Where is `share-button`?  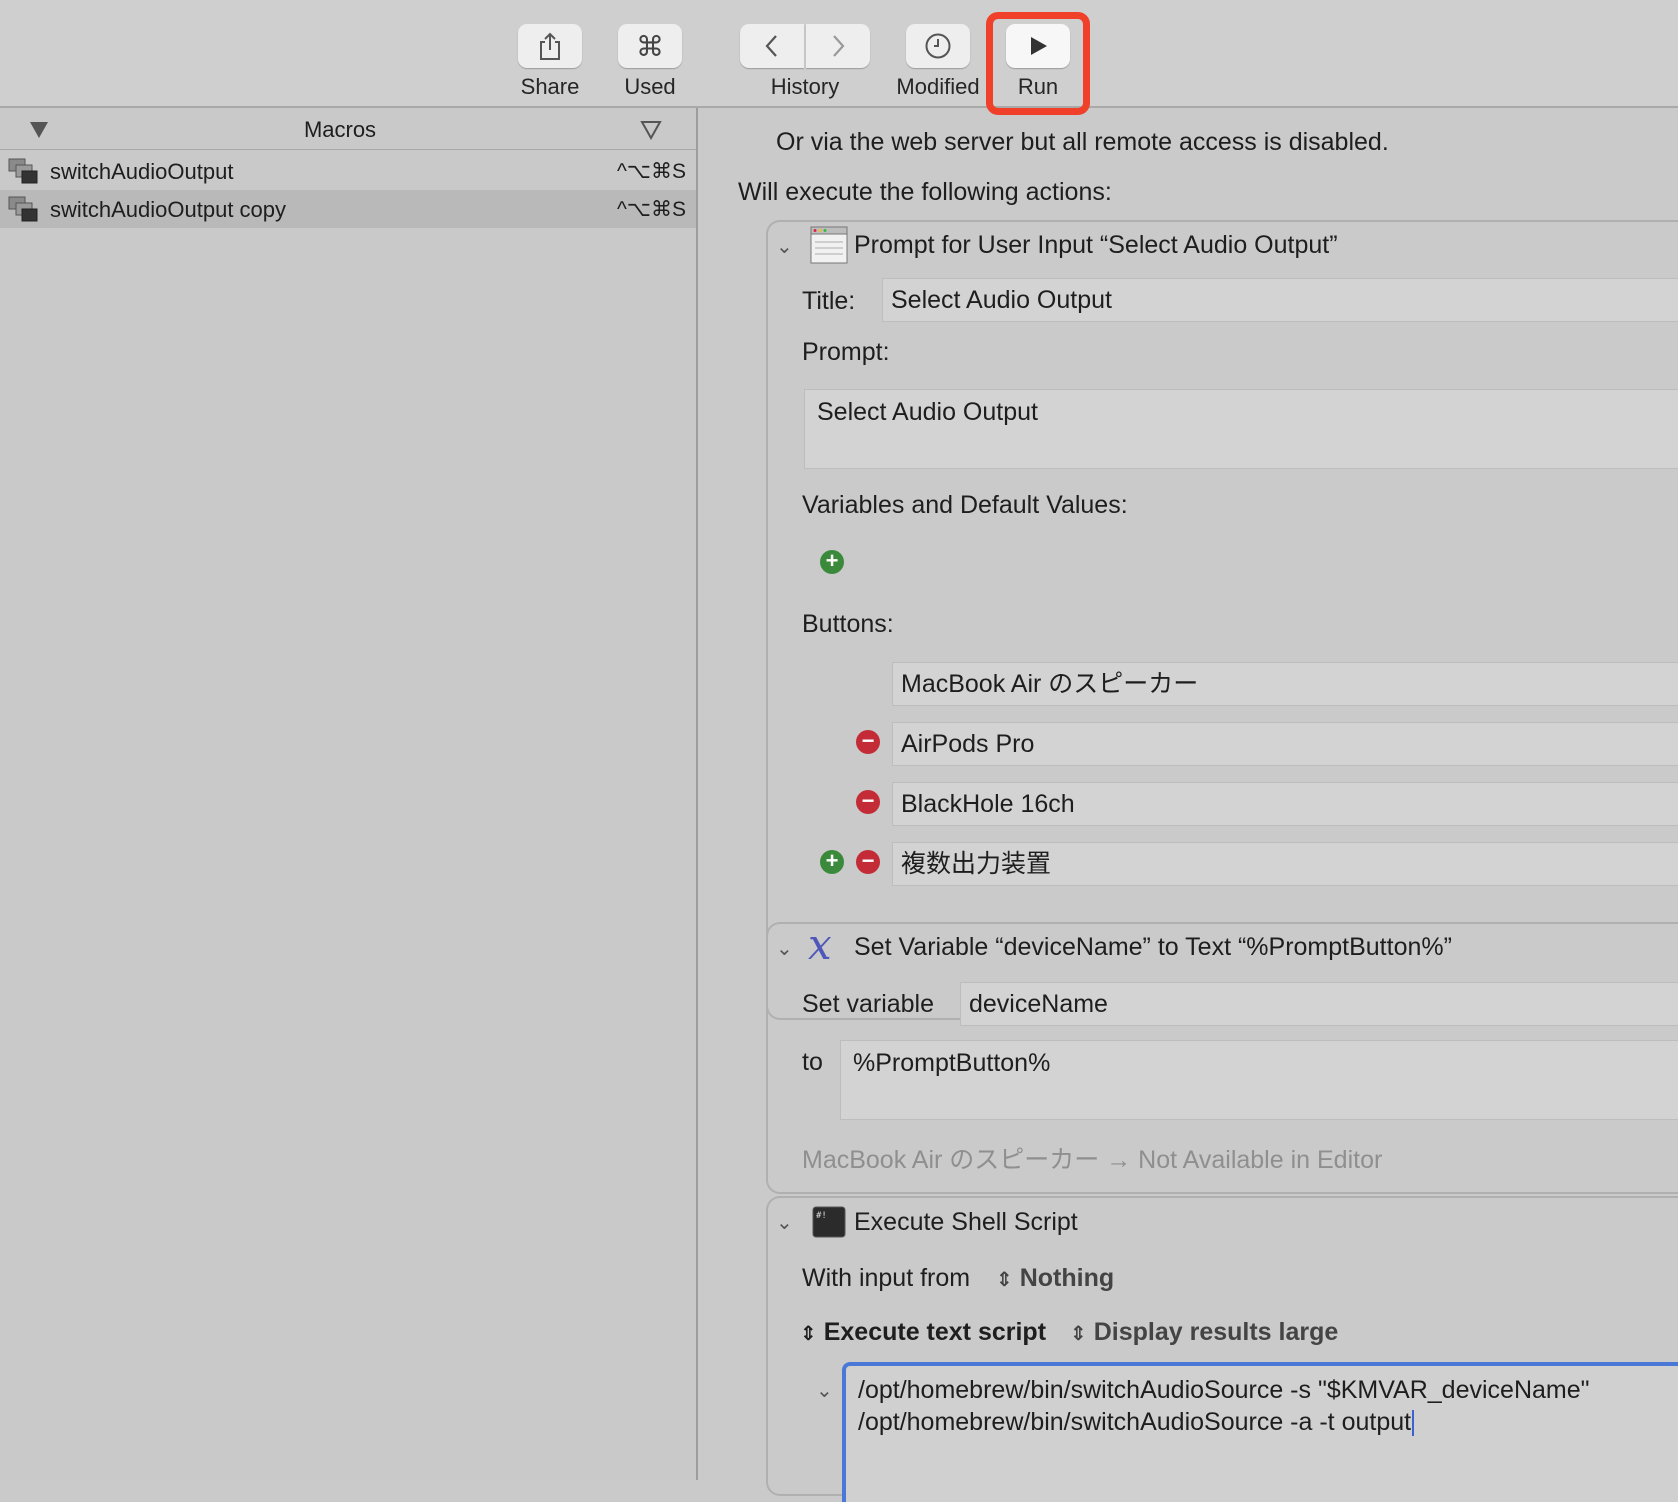
share-button is located at coordinates (550, 46).